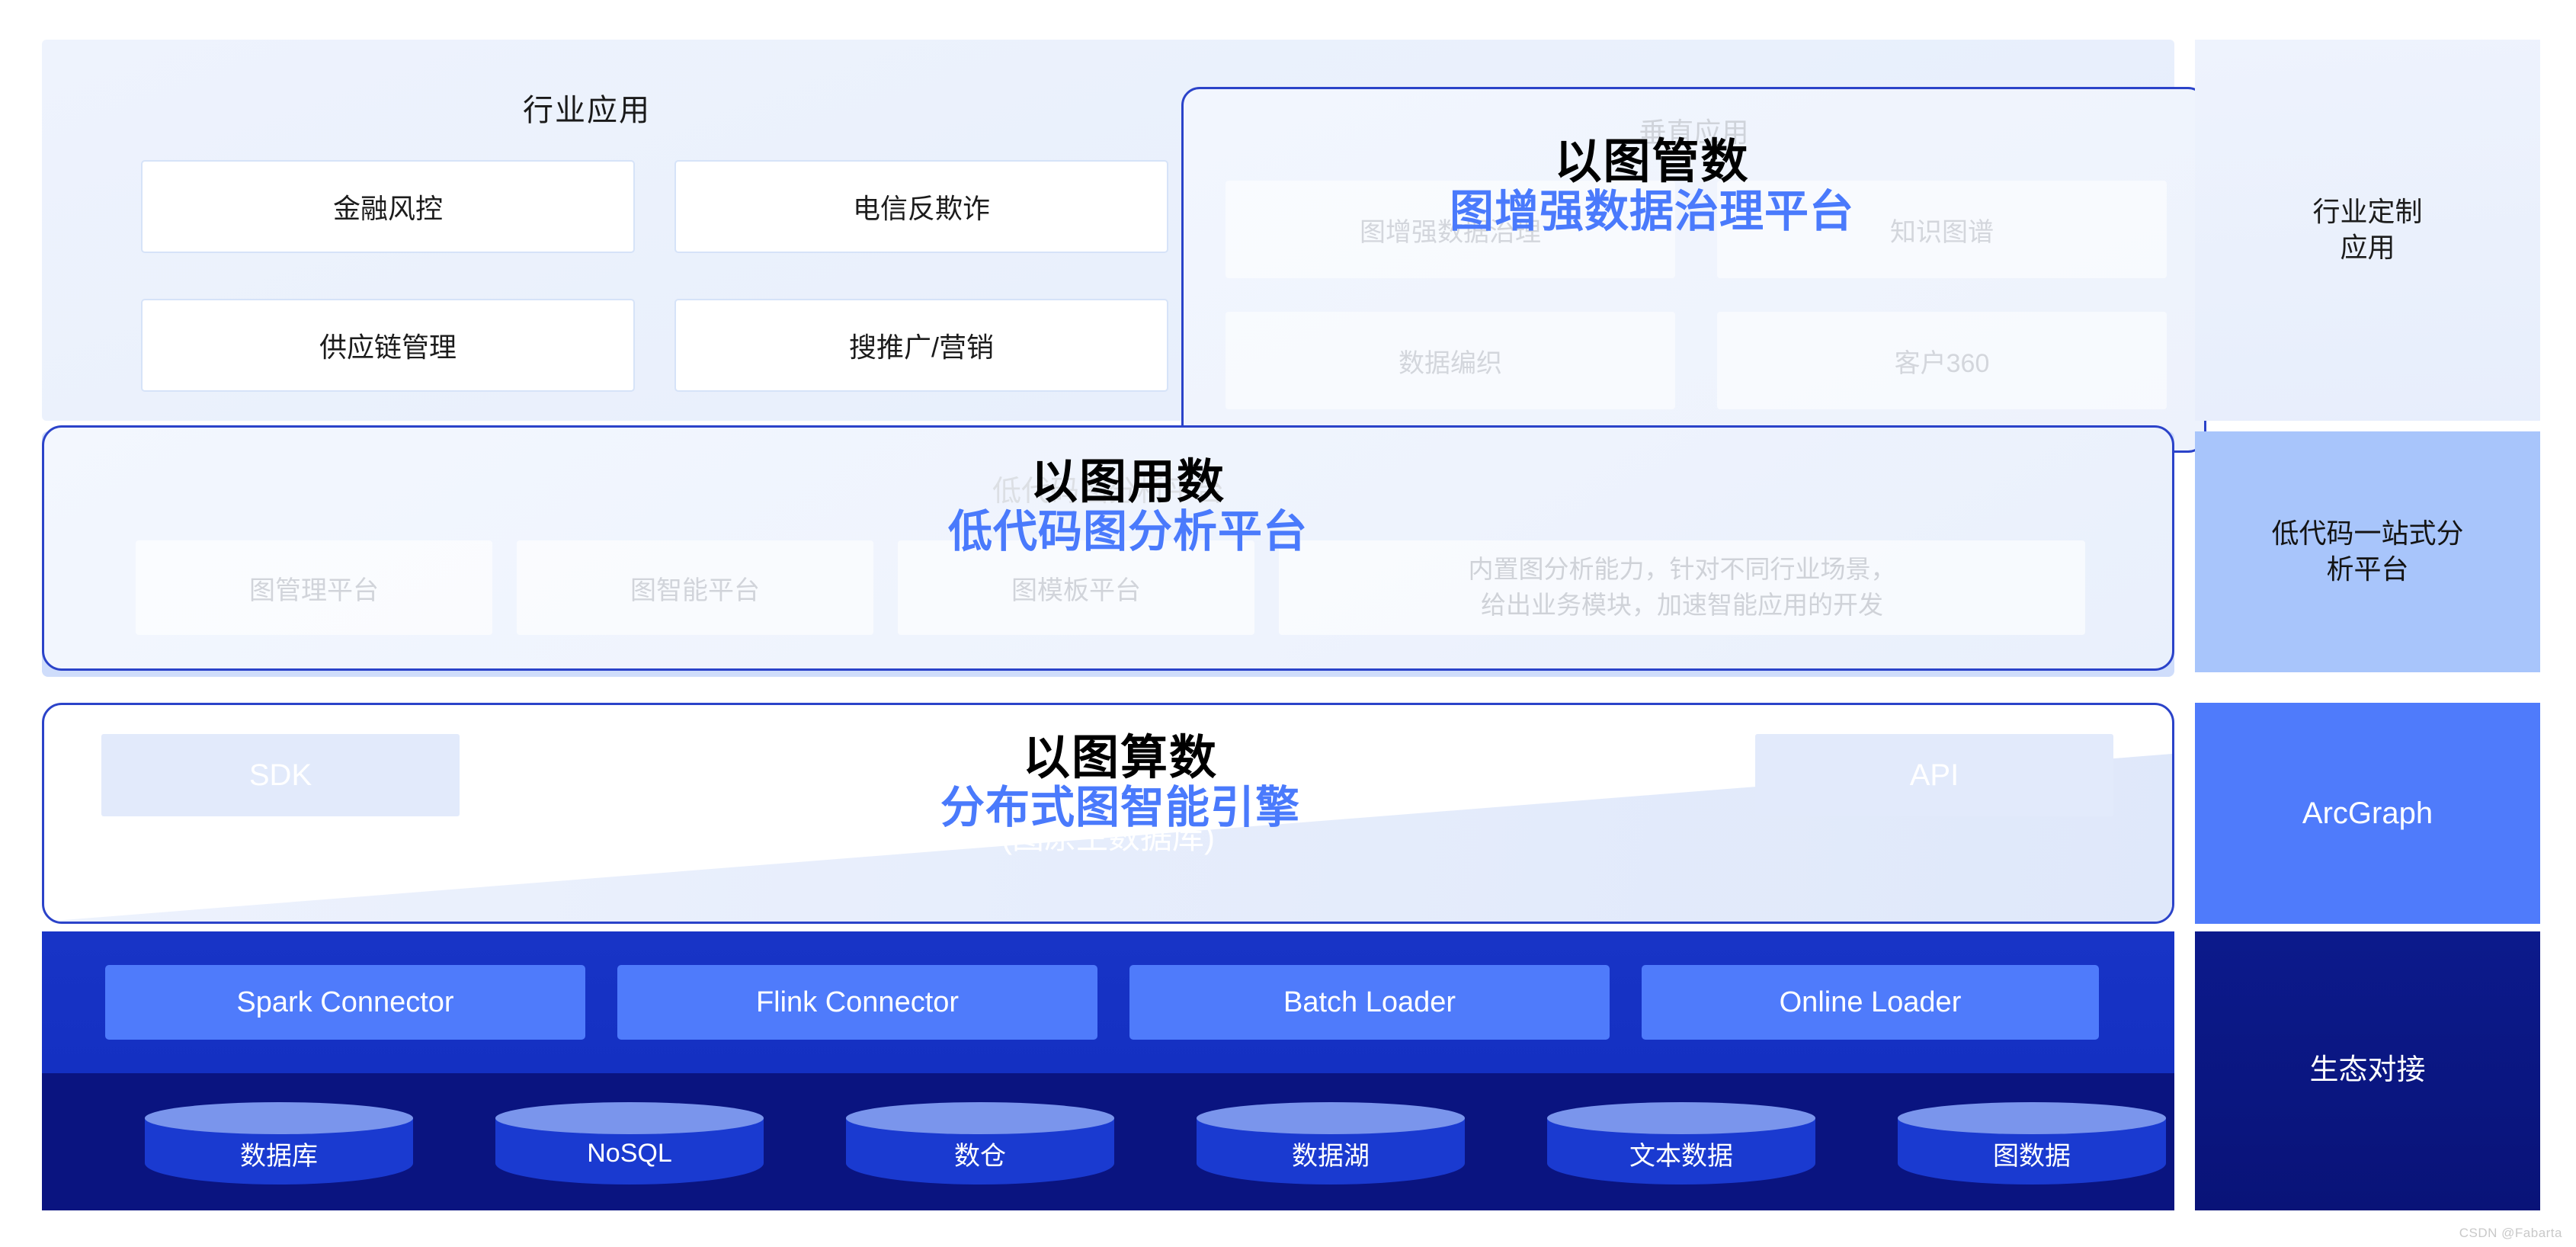 The height and width of the screenshot is (1247, 2576). What do you see at coordinates (2367, 230) in the screenshot?
I see `sidebar-item-industry-custom-app: 行业定制 应用` at bounding box center [2367, 230].